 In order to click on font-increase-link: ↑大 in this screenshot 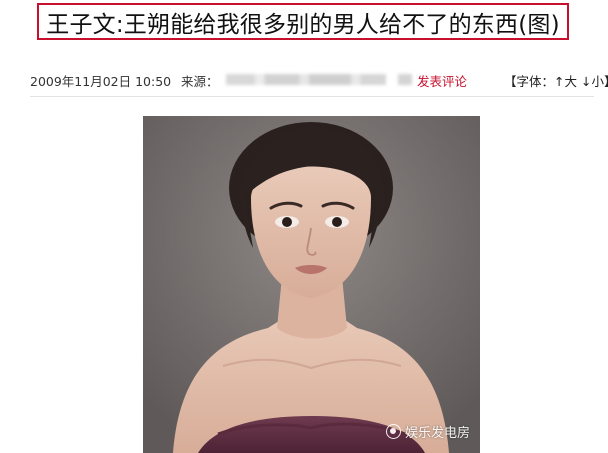, I will do `click(565, 81)`.